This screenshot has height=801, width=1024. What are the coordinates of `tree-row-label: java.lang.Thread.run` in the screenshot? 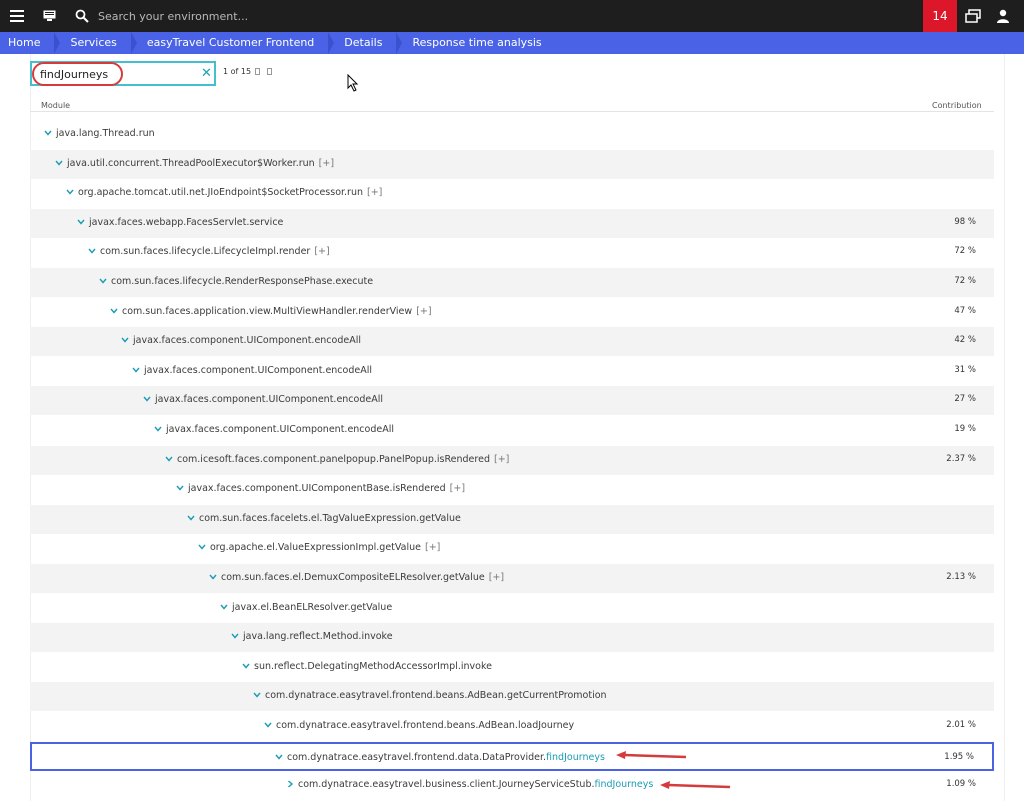 It's located at (105, 133).